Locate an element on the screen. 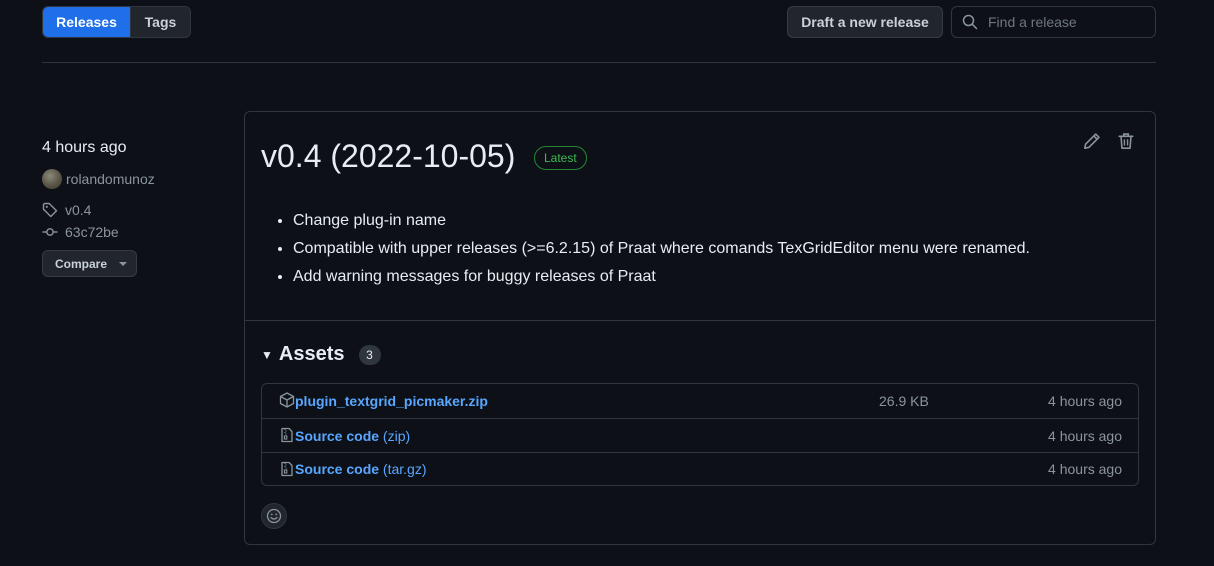  release-sidebar: 4 hours ago rolandomunoz v0.4 63c72be is located at coordinates (132, 190).